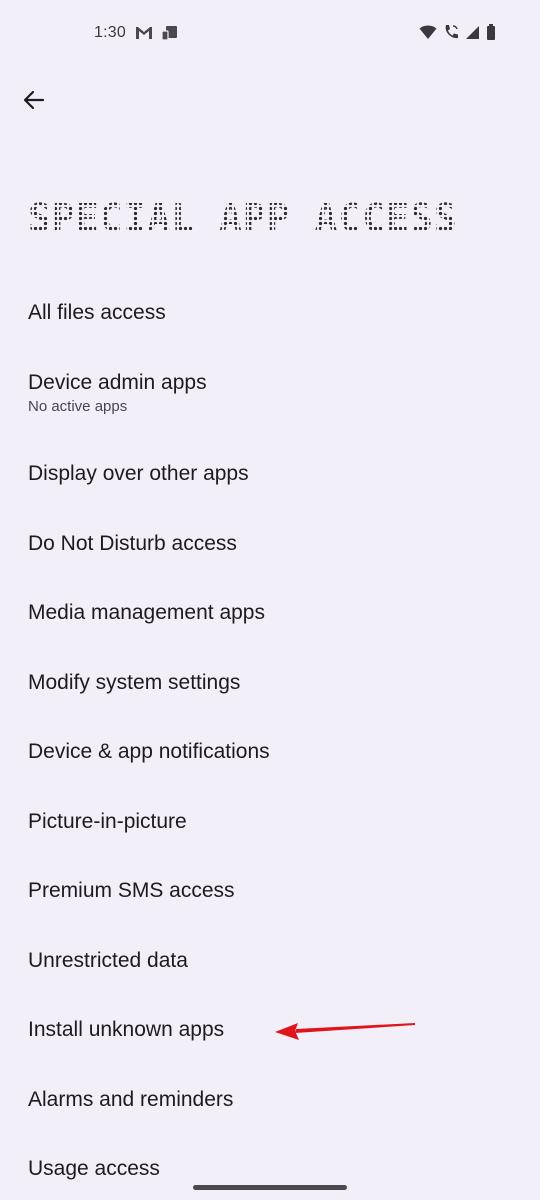 Image resolution: width=540 pixels, height=1200 pixels. I want to click on list-item-title: Device & app notifications, so click(149, 751).